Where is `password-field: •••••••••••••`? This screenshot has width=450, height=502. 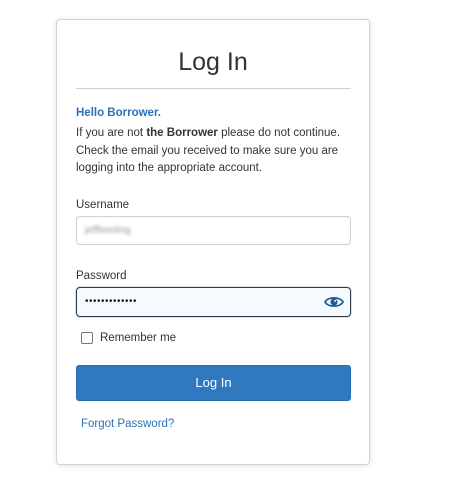 password-field: ••••••••••••• is located at coordinates (213, 302).